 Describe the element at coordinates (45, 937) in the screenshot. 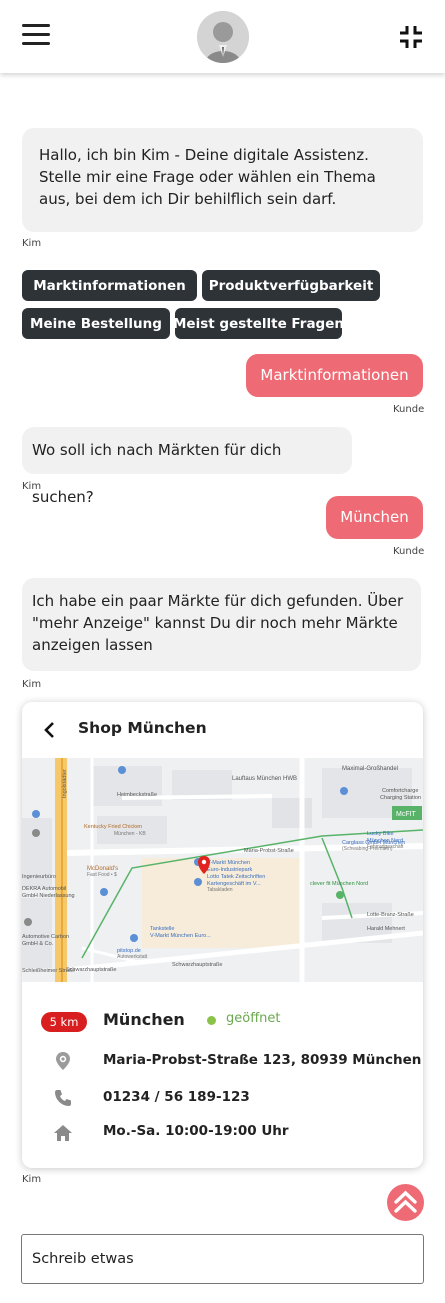

I see `map-label: Automotive Carbon` at that location.